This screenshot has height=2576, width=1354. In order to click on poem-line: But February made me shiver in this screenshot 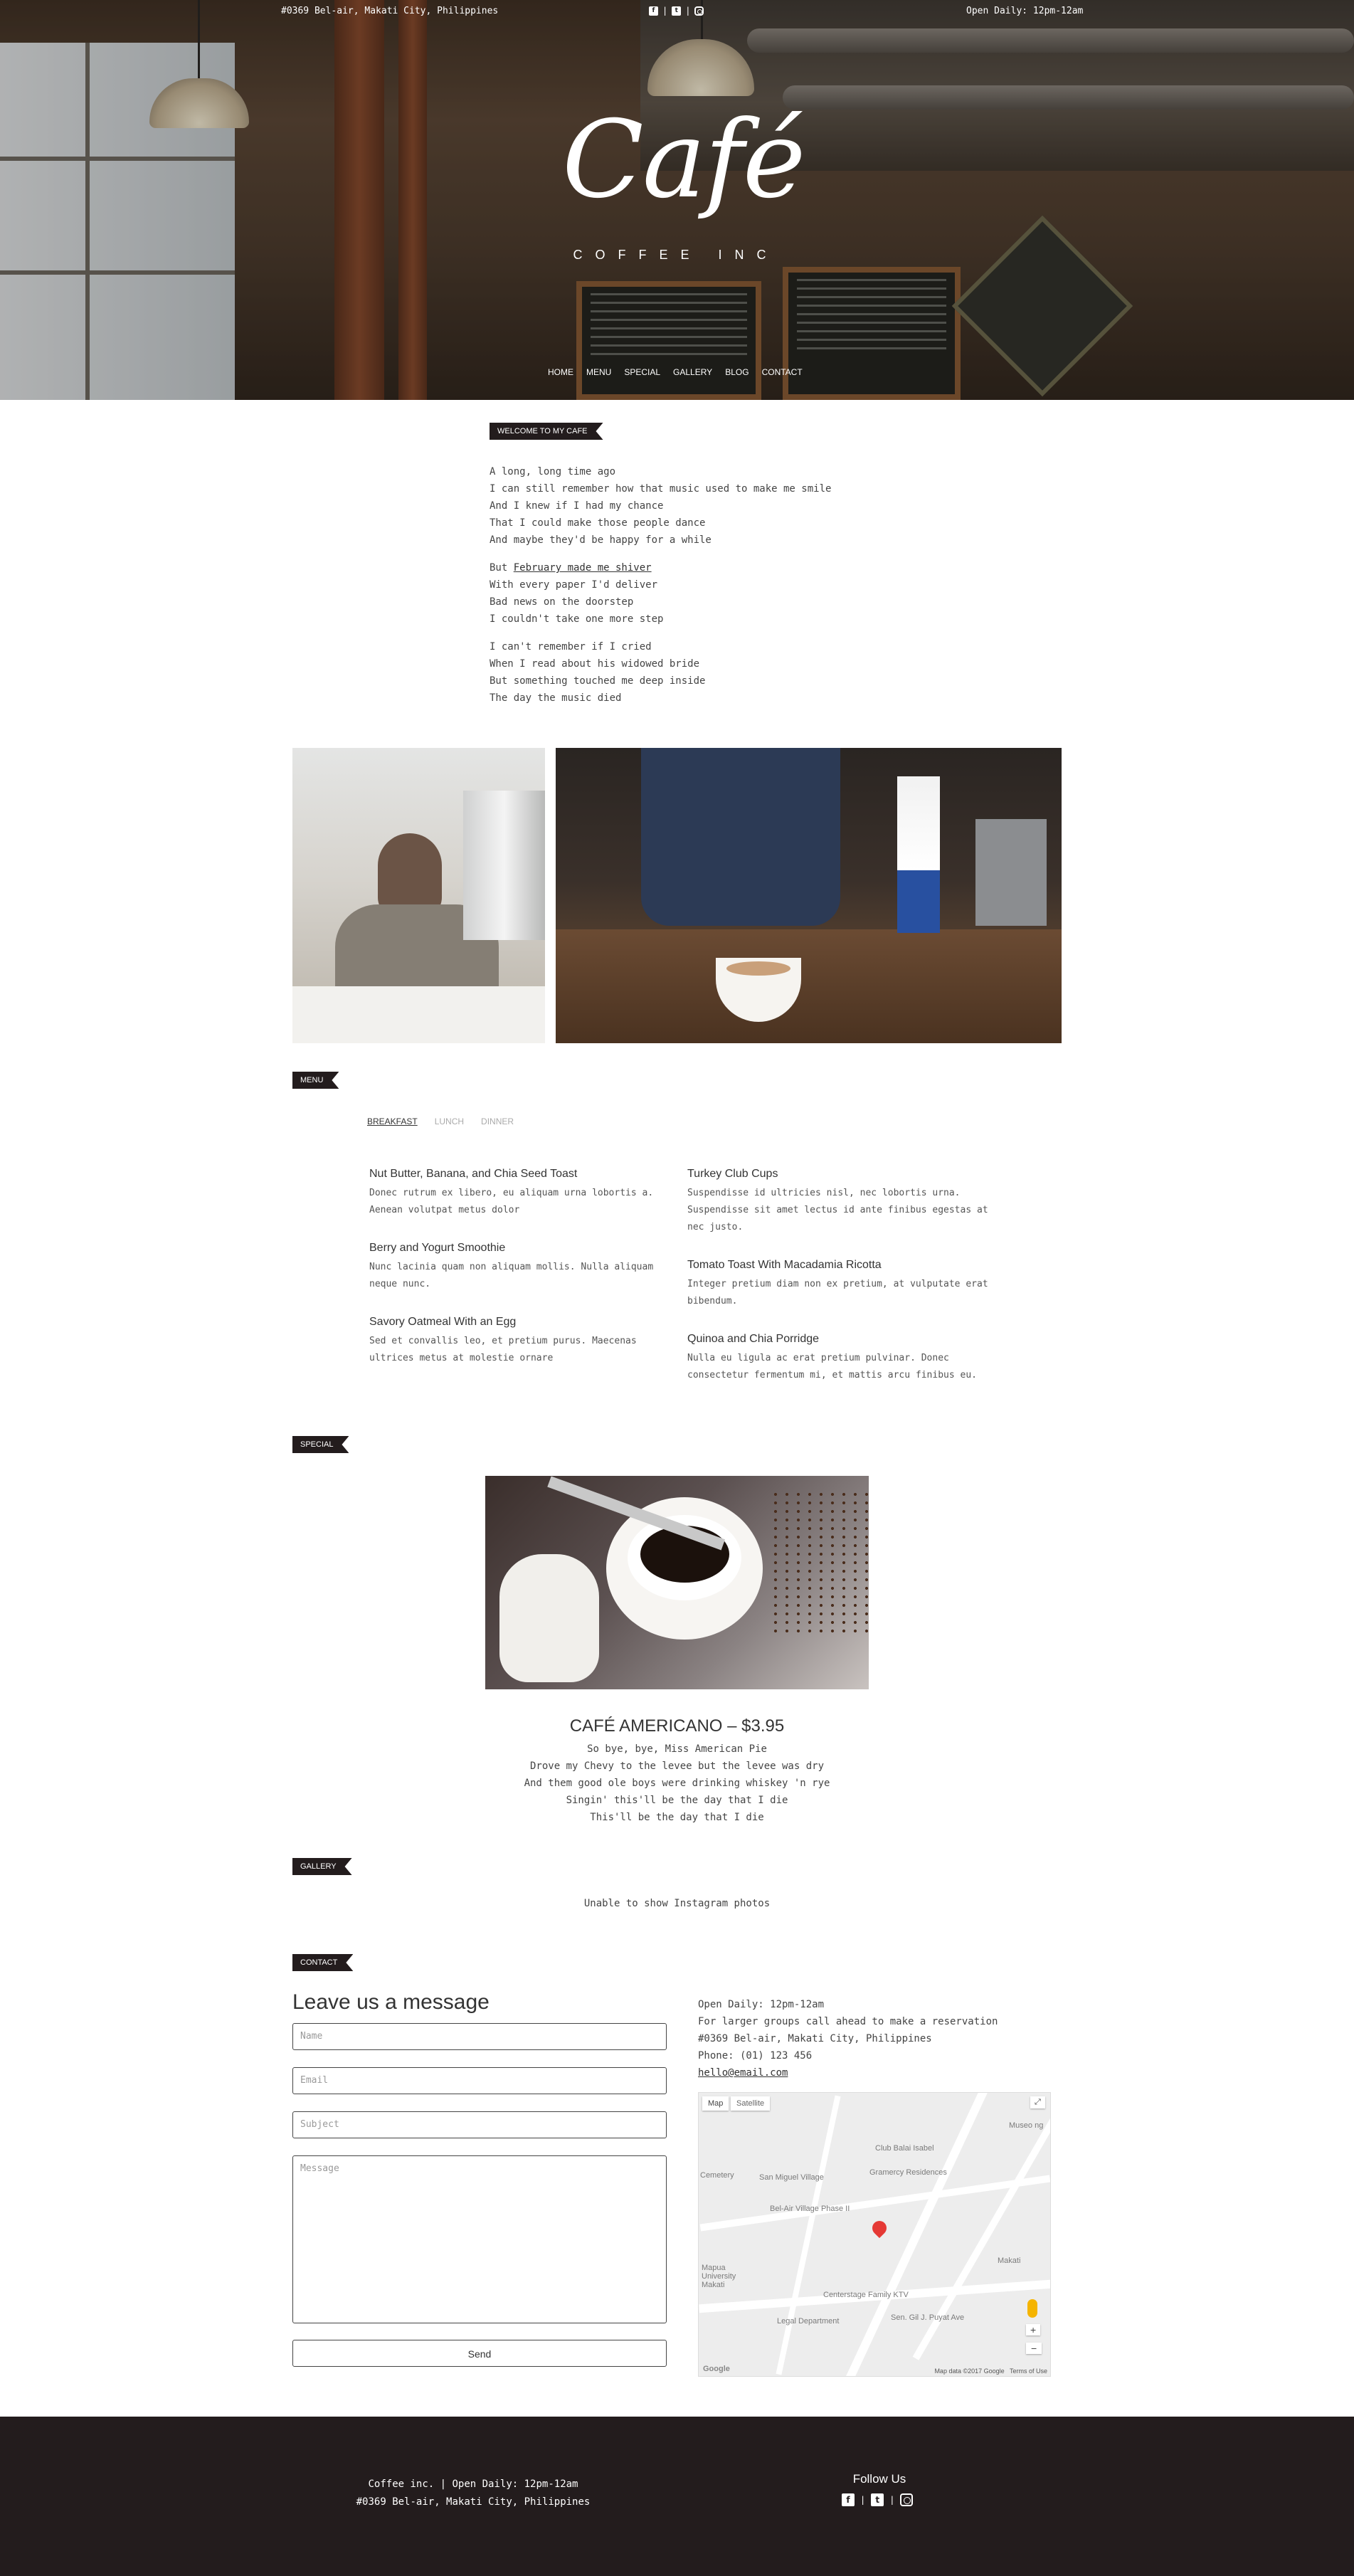, I will do `click(576, 567)`.